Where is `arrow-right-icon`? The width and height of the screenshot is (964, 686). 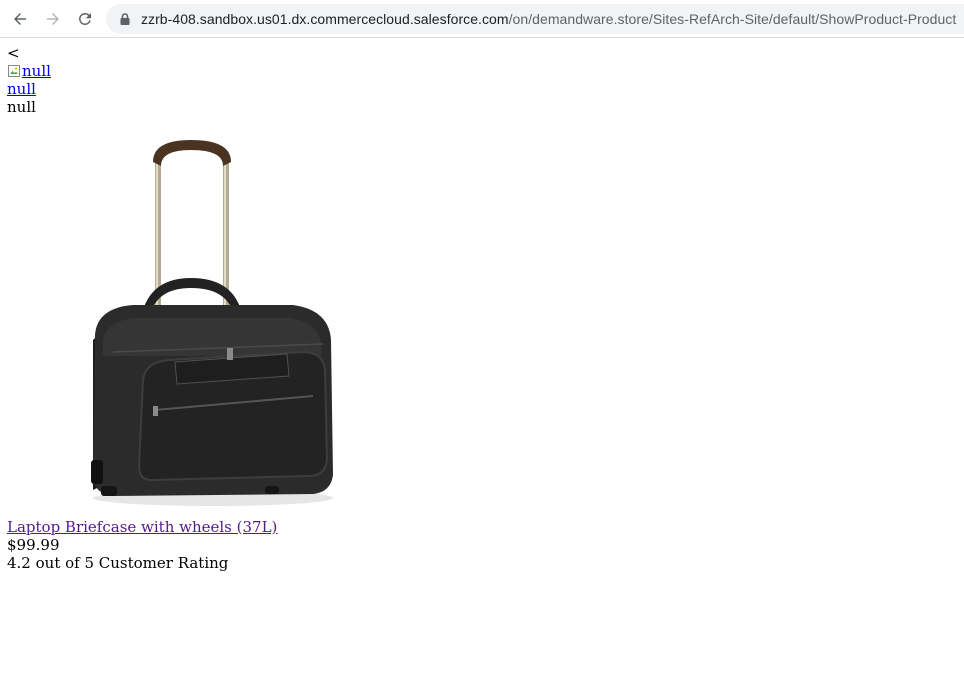 arrow-right-icon is located at coordinates (53, 19).